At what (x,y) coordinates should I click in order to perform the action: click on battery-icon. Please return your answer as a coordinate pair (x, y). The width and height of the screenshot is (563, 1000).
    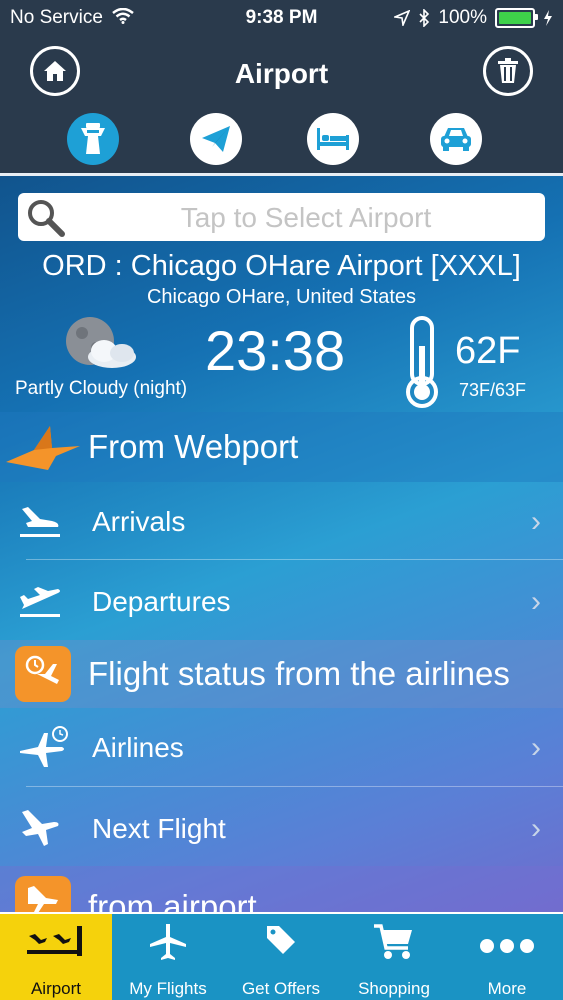
    Looking at the image, I should click on (516, 18).